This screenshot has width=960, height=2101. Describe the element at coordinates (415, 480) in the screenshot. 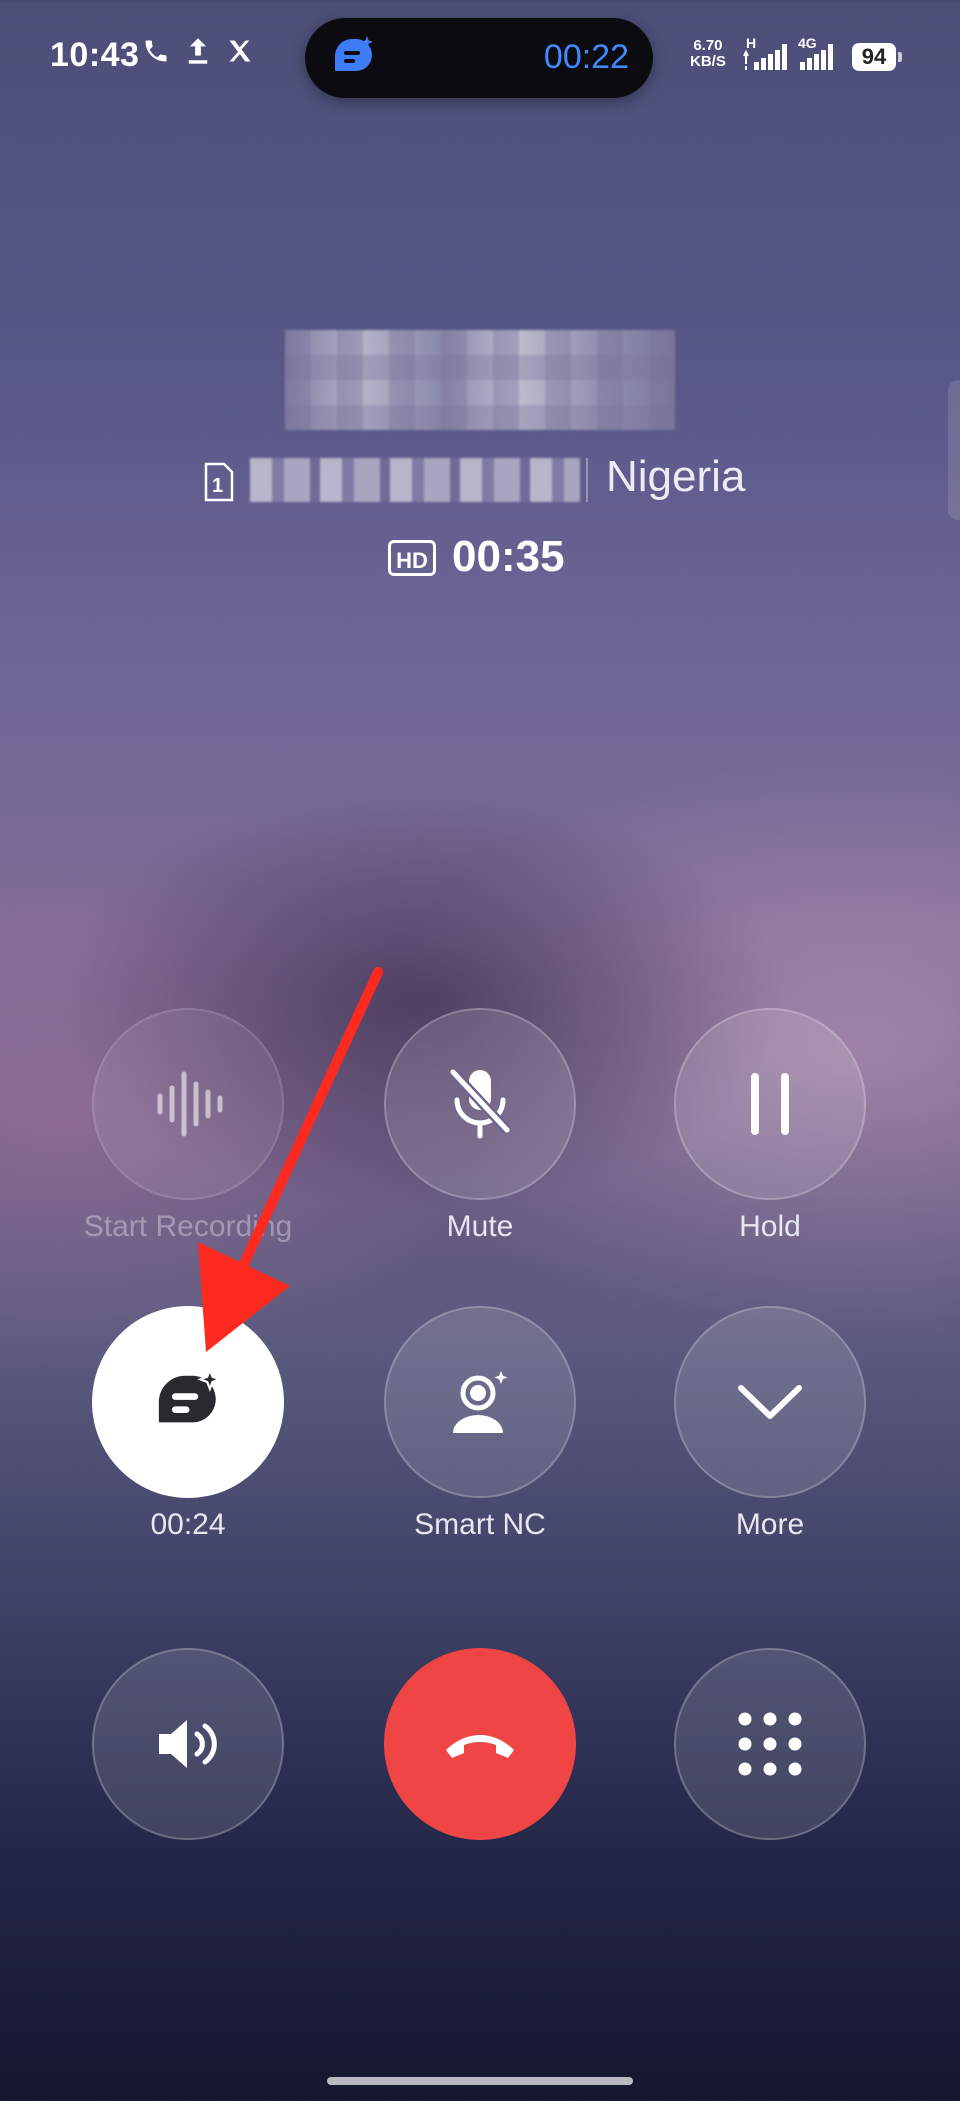

I see `caller-number-redacted` at that location.